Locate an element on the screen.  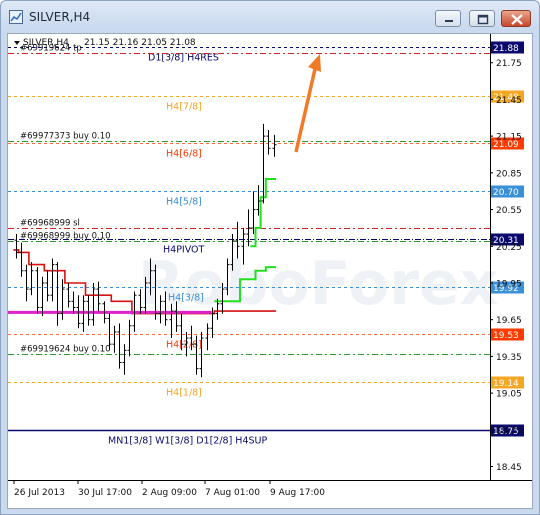
close-button is located at coordinates (516, 18).